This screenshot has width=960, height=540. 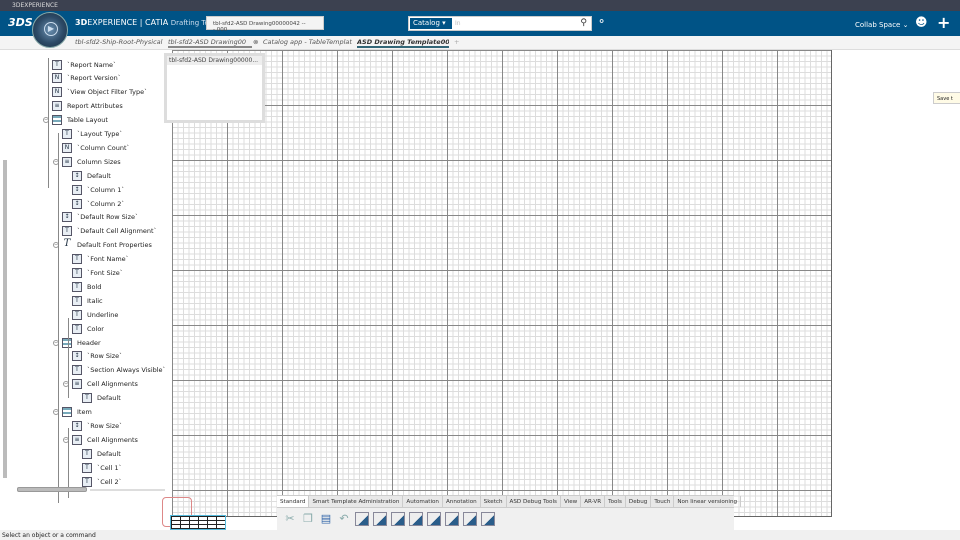 I want to click on add-tab-button: +, so click(x=456, y=42).